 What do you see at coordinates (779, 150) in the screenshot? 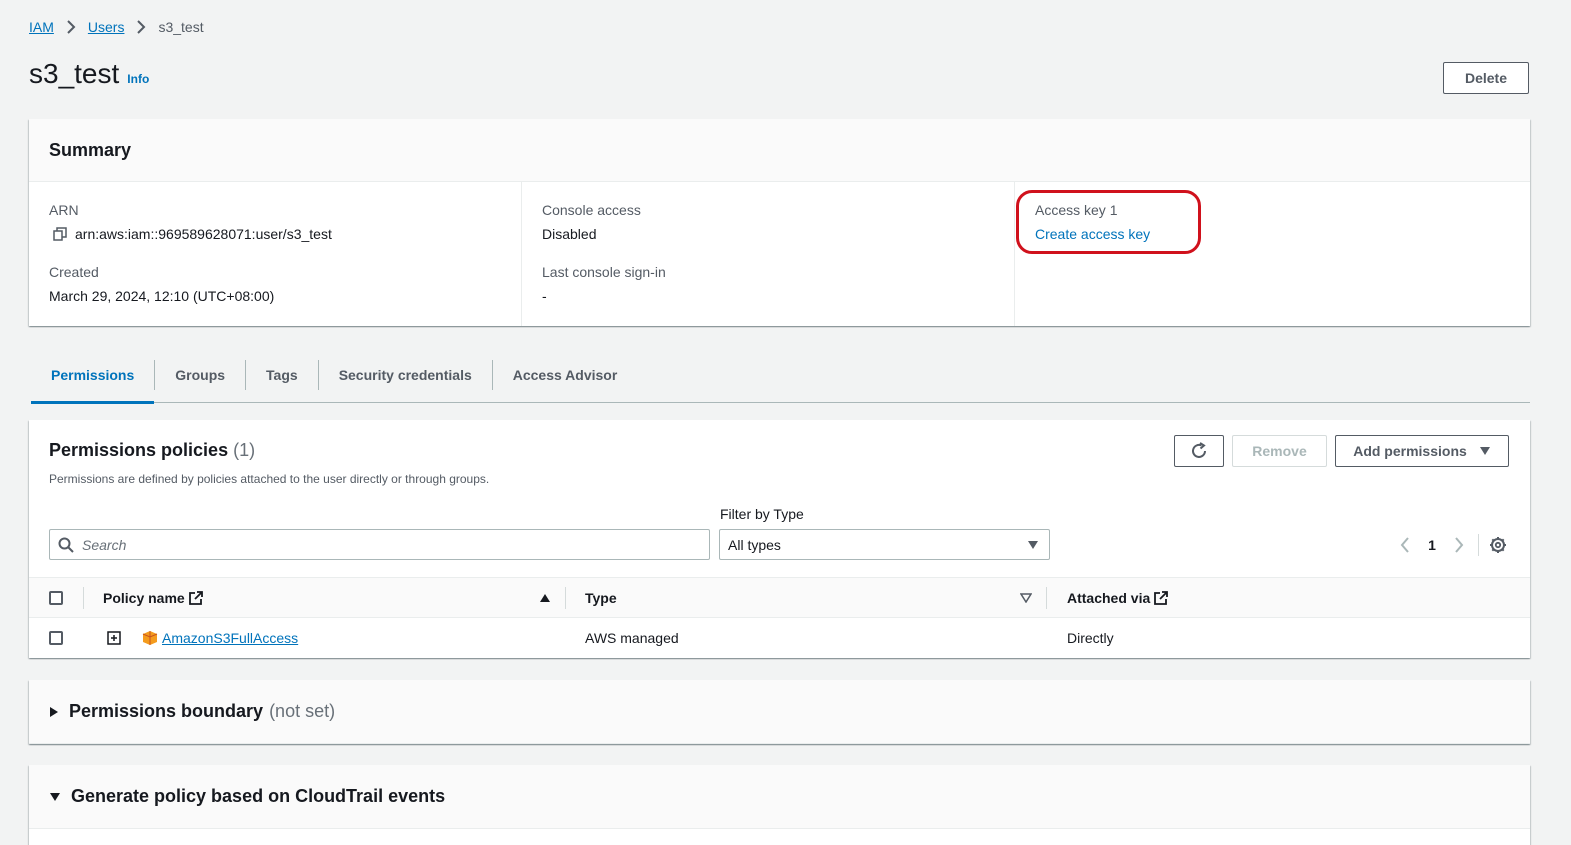
I see `summary-header: Summary` at bounding box center [779, 150].